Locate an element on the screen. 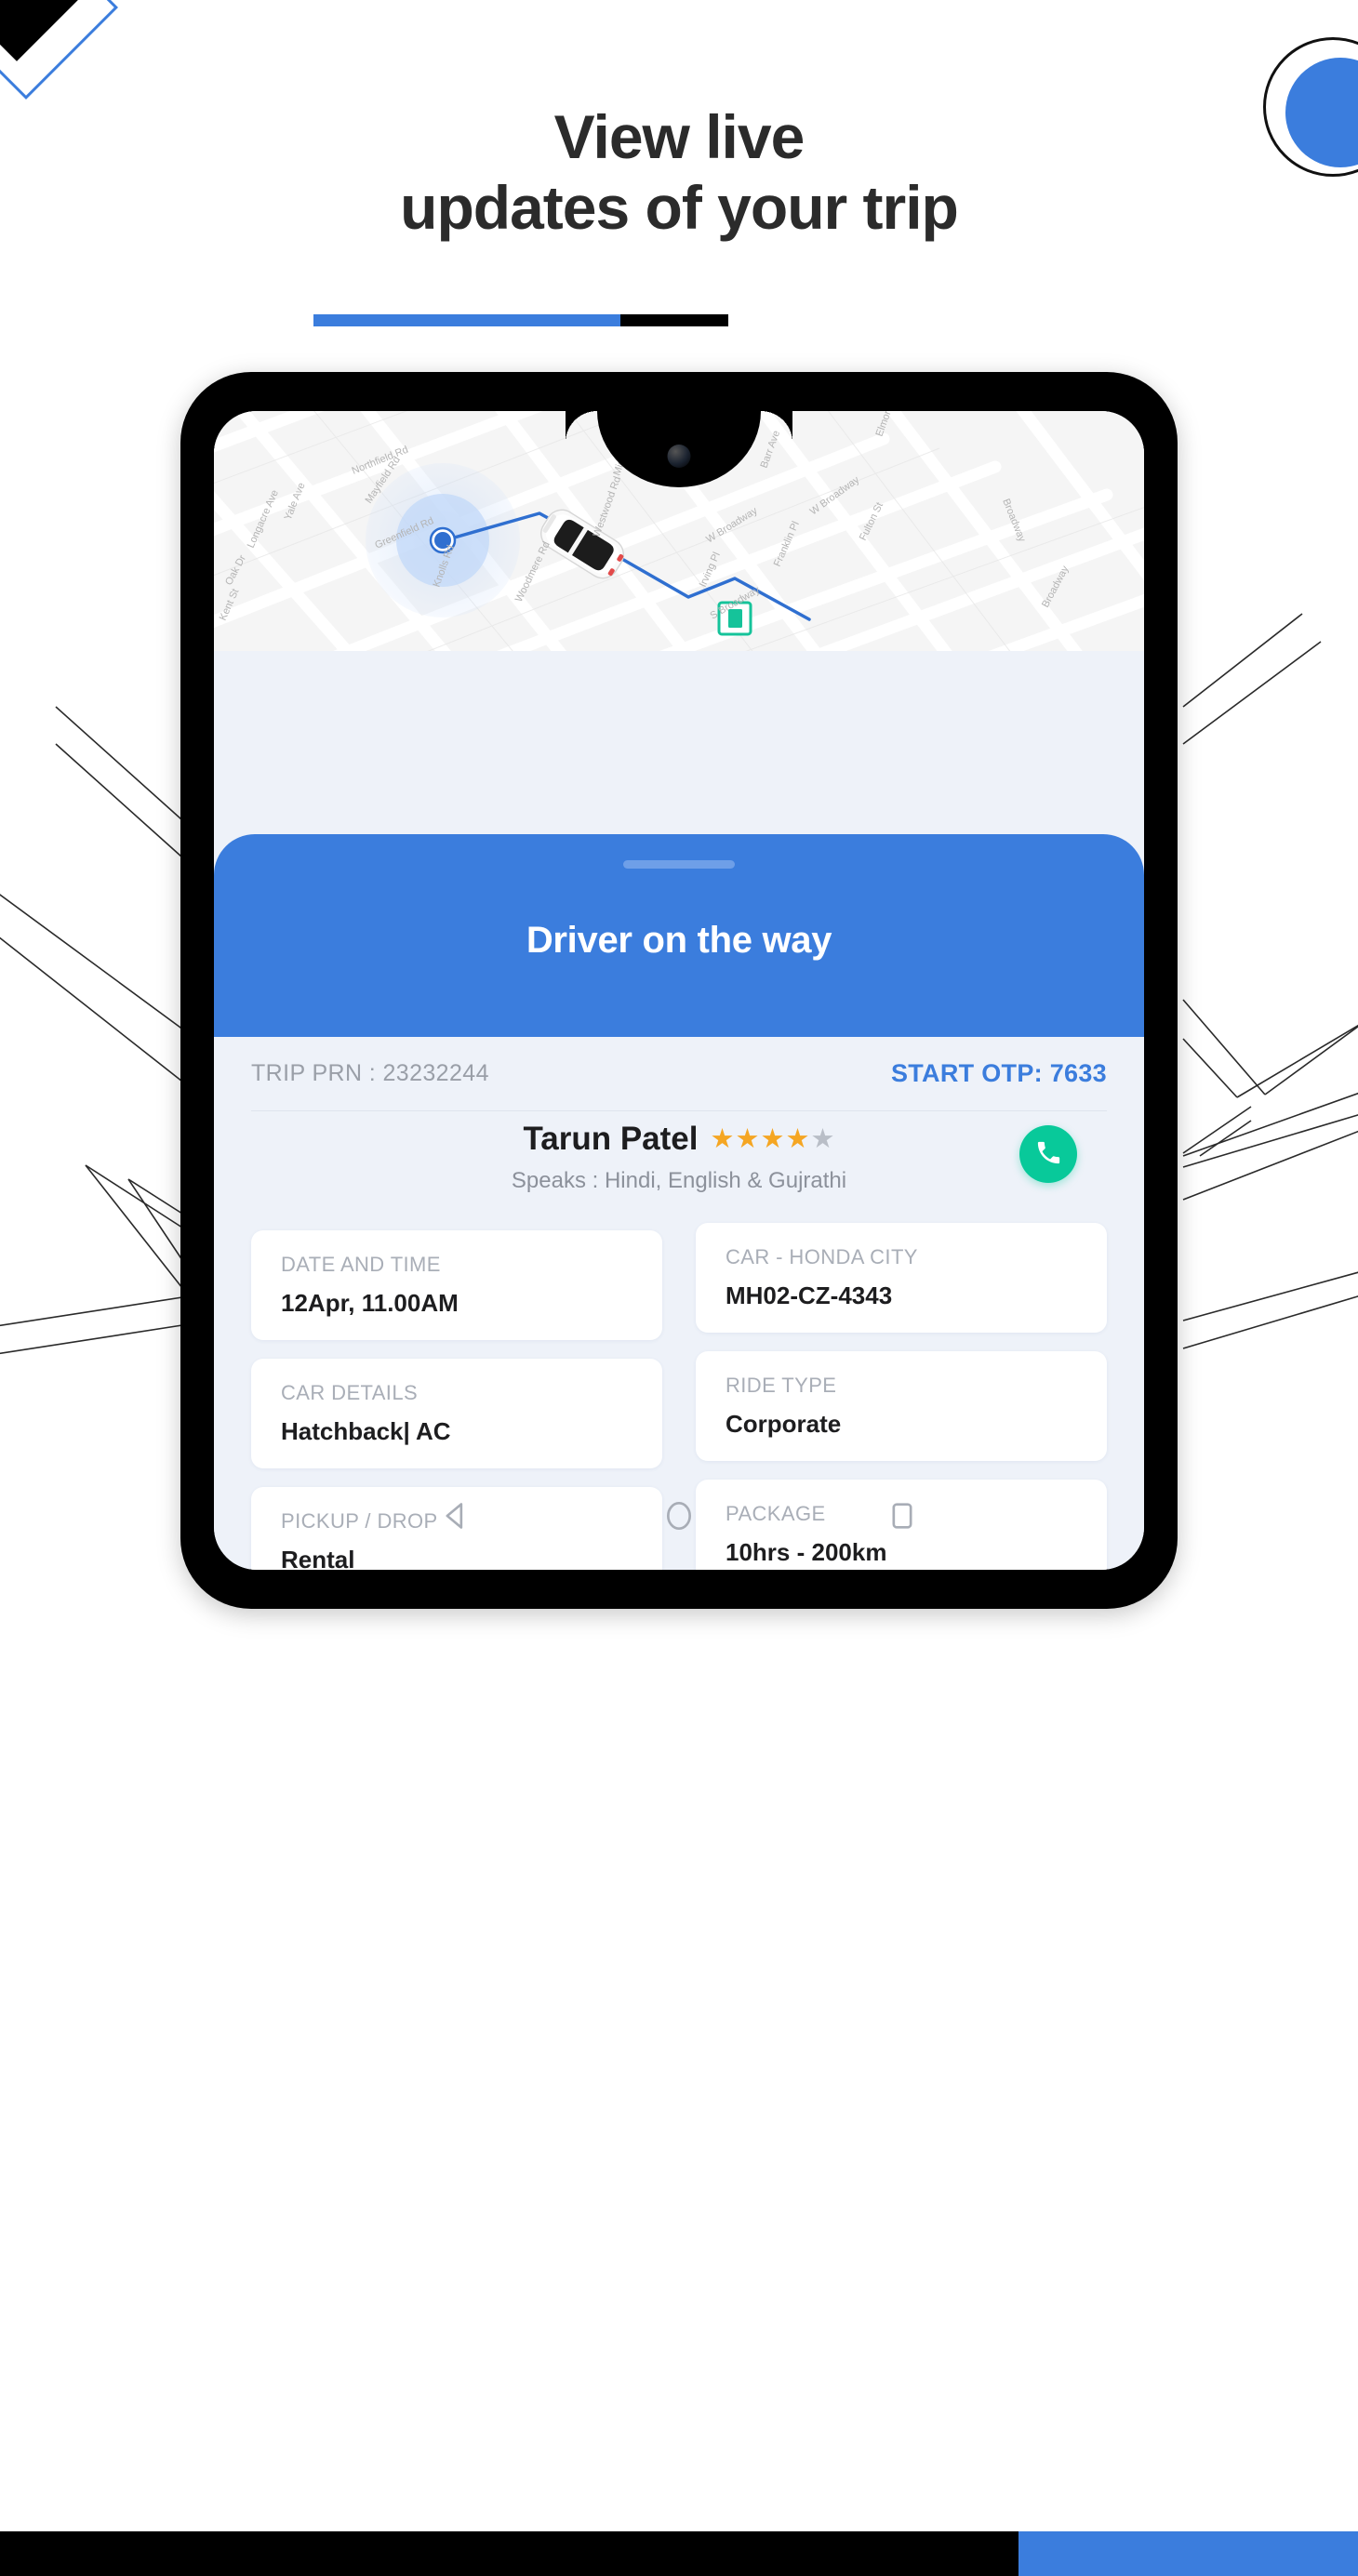 The height and width of the screenshot is (2576, 1358). title-underline is located at coordinates (520, 320).